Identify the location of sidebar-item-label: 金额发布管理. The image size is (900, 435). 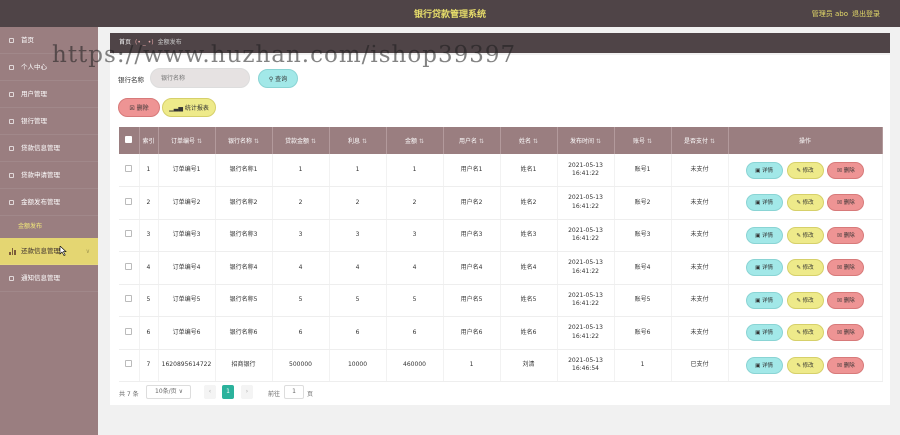
(40, 202).